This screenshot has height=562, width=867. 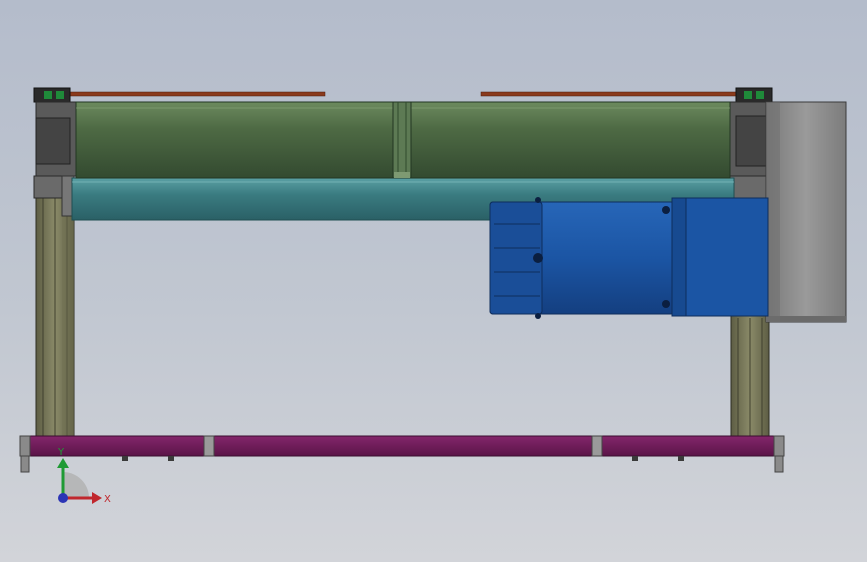 I want to click on base-rail, so click(x=402, y=454).